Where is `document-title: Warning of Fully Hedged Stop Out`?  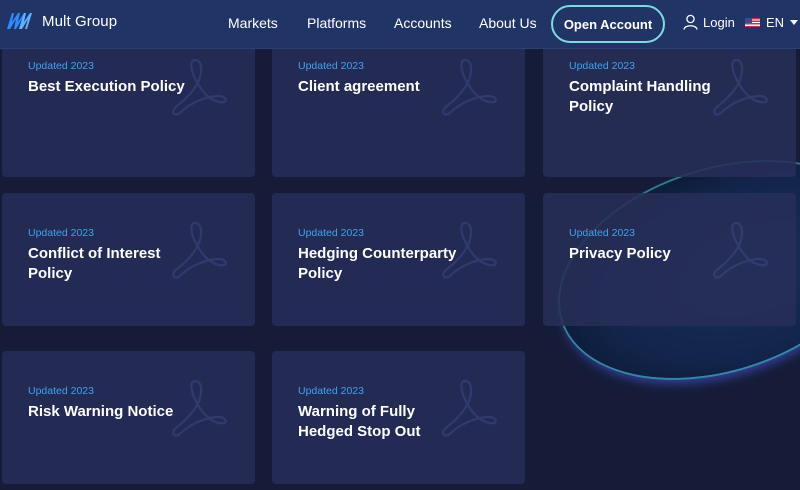 document-title: Warning of Fully Hedged Stop Out is located at coordinates (359, 421).